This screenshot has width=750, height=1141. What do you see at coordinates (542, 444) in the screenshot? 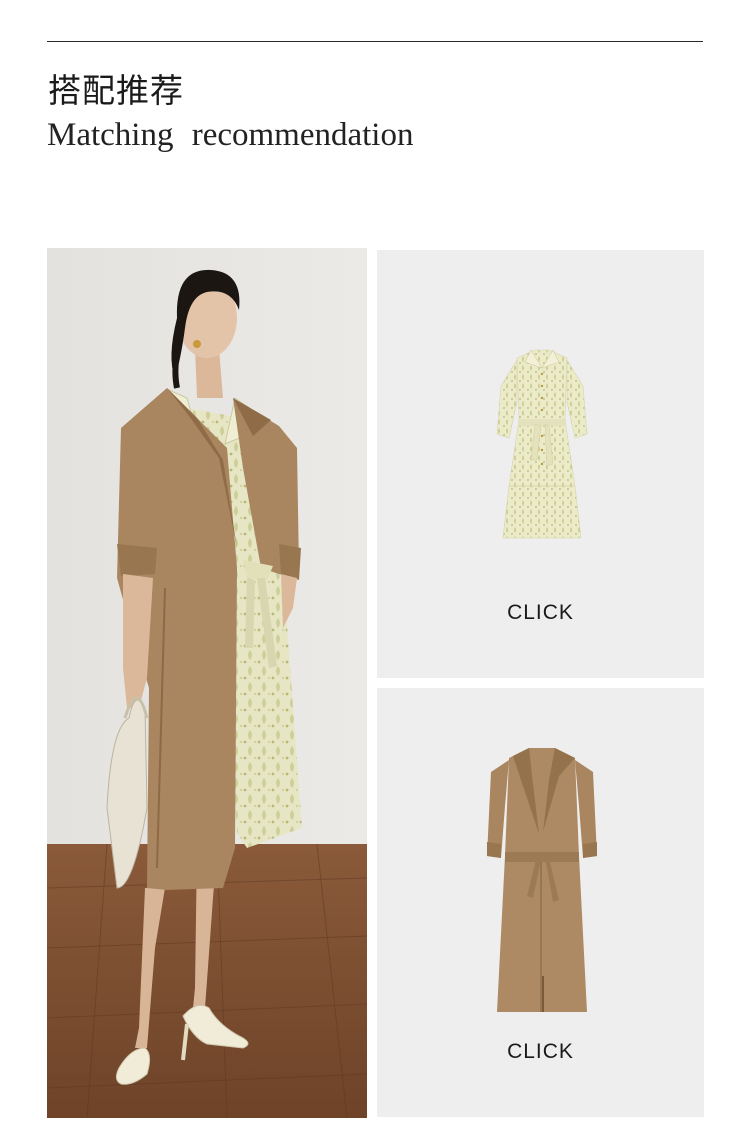
I see `floral-shirt-dress-icon` at bounding box center [542, 444].